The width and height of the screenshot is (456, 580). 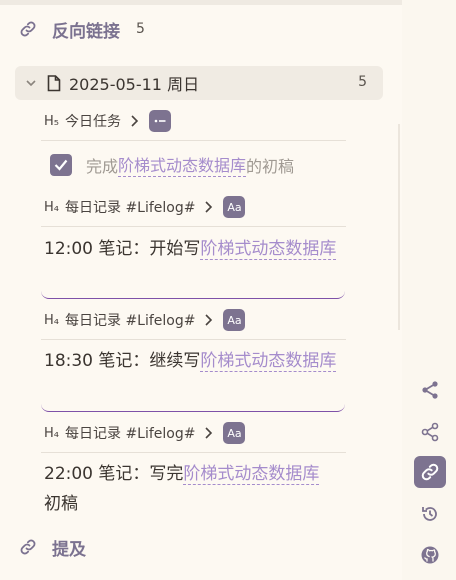 What do you see at coordinates (134, 84) in the screenshot?
I see `document-title: 2025-05-11 周日` at bounding box center [134, 84].